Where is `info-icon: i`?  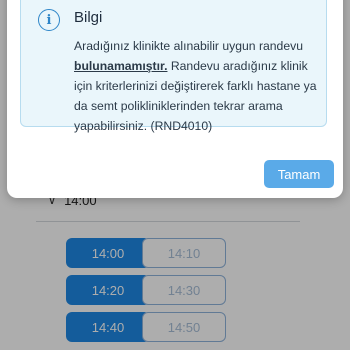 info-icon: i is located at coordinates (49, 20).